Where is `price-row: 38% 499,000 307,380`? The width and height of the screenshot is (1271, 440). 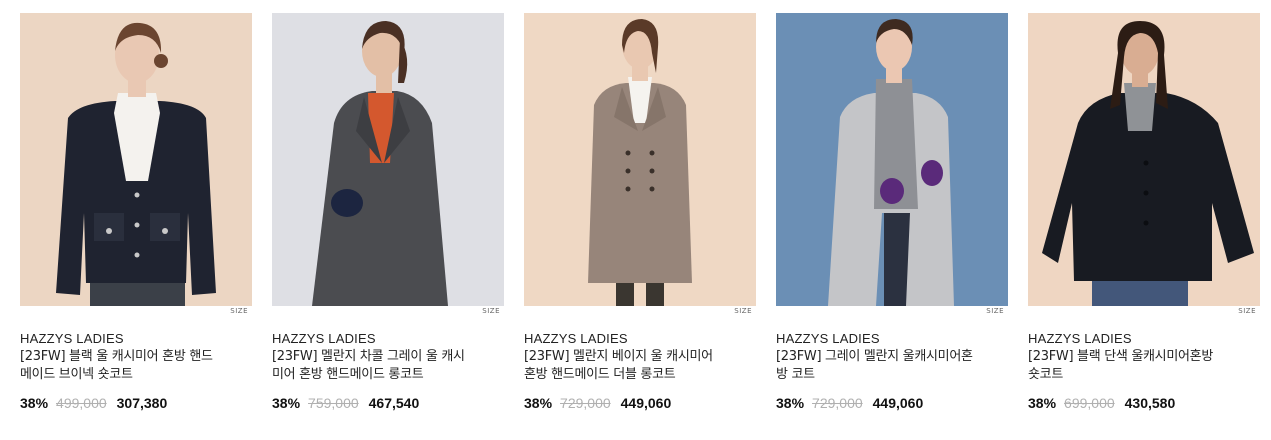
price-row: 38% 499,000 307,380 is located at coordinates (136, 403).